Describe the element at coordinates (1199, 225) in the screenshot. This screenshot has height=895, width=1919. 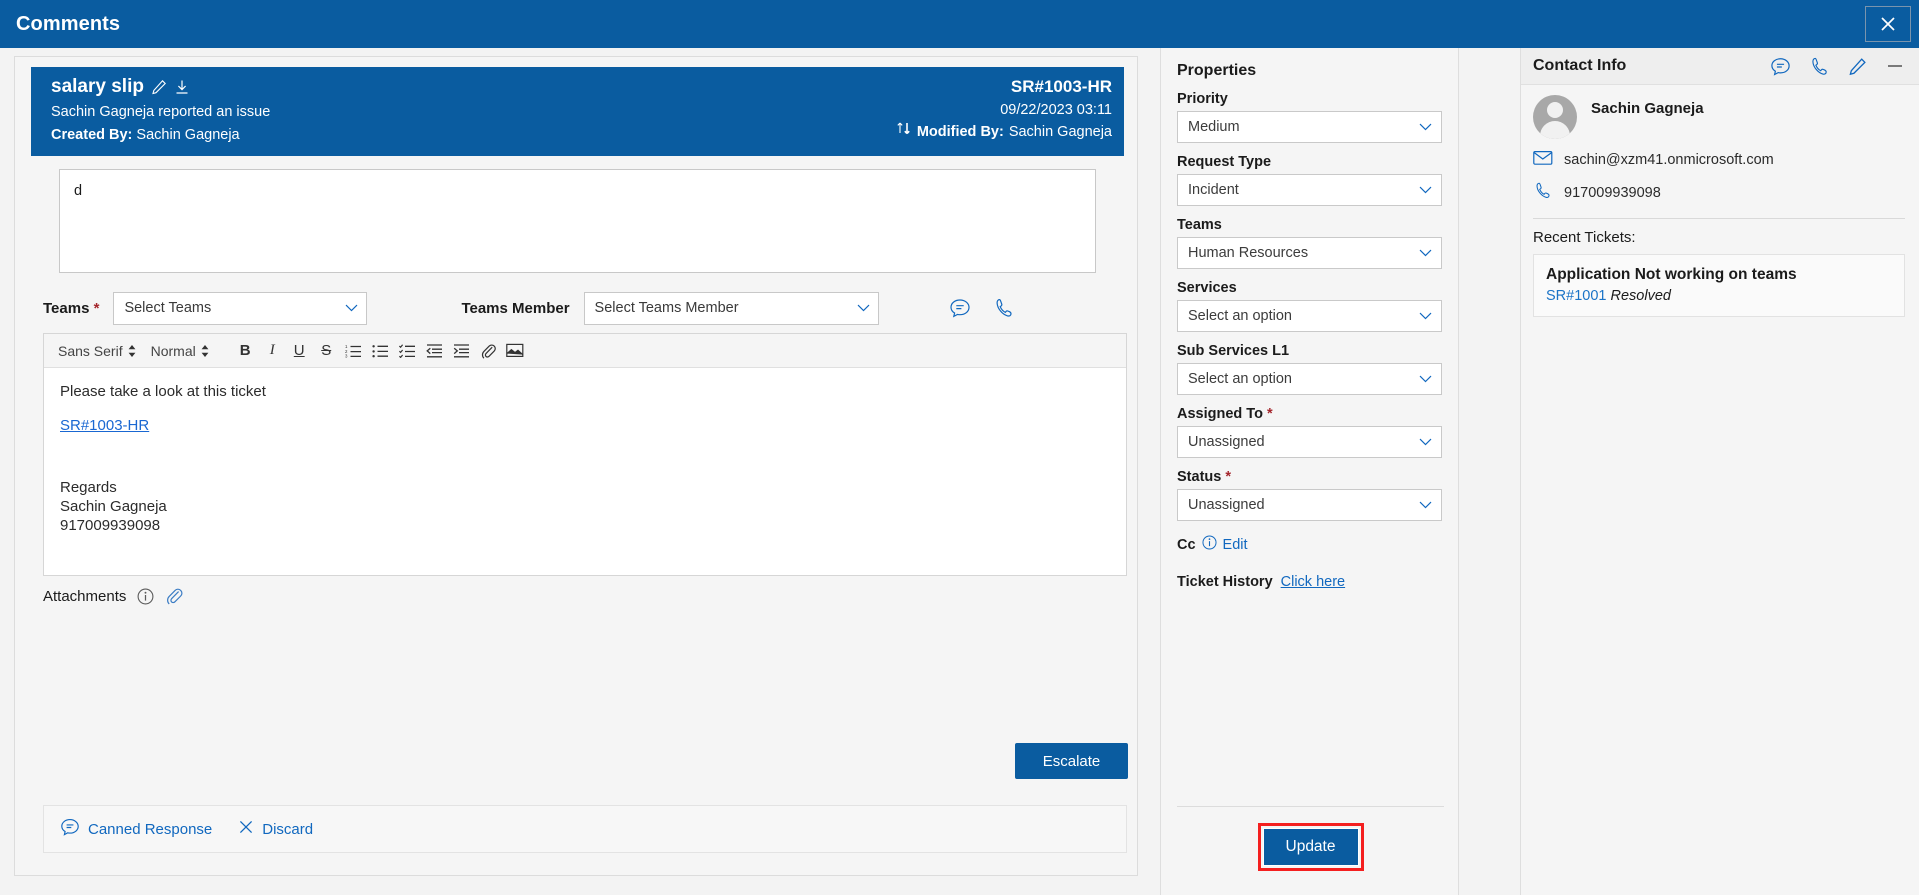
I see `teams-property-label-text: Teams` at that location.